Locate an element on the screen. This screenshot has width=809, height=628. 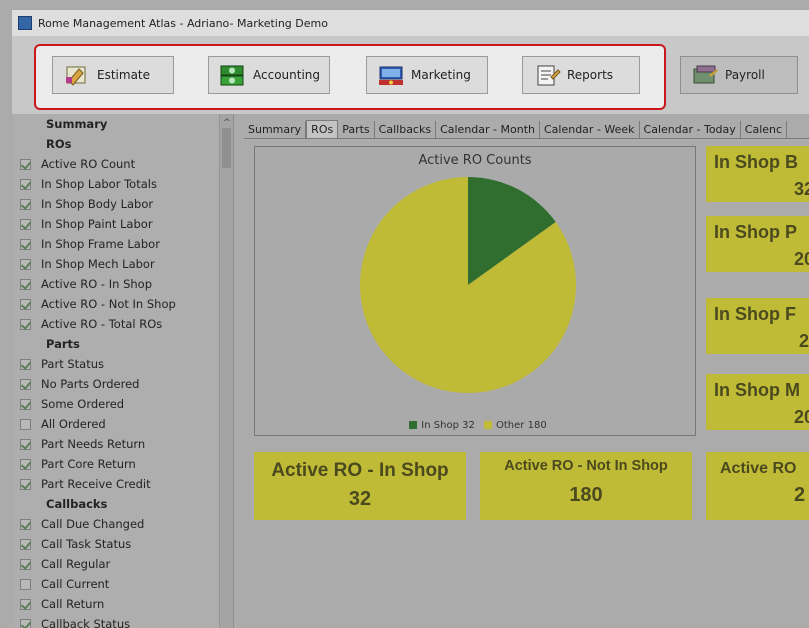
sidebar-item: In Shop Frame Labor is located at coordinates (123, 244).